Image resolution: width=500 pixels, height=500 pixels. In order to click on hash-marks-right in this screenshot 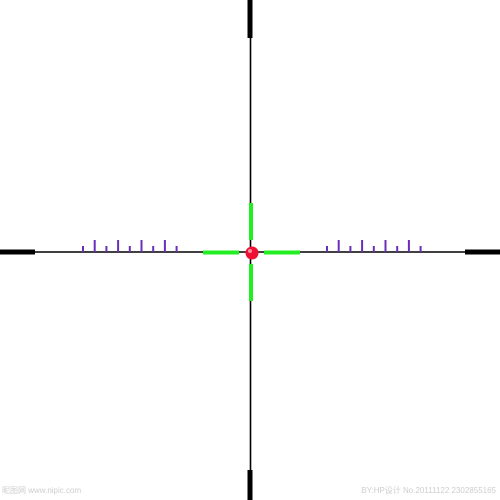, I will do `click(374, 246)`.